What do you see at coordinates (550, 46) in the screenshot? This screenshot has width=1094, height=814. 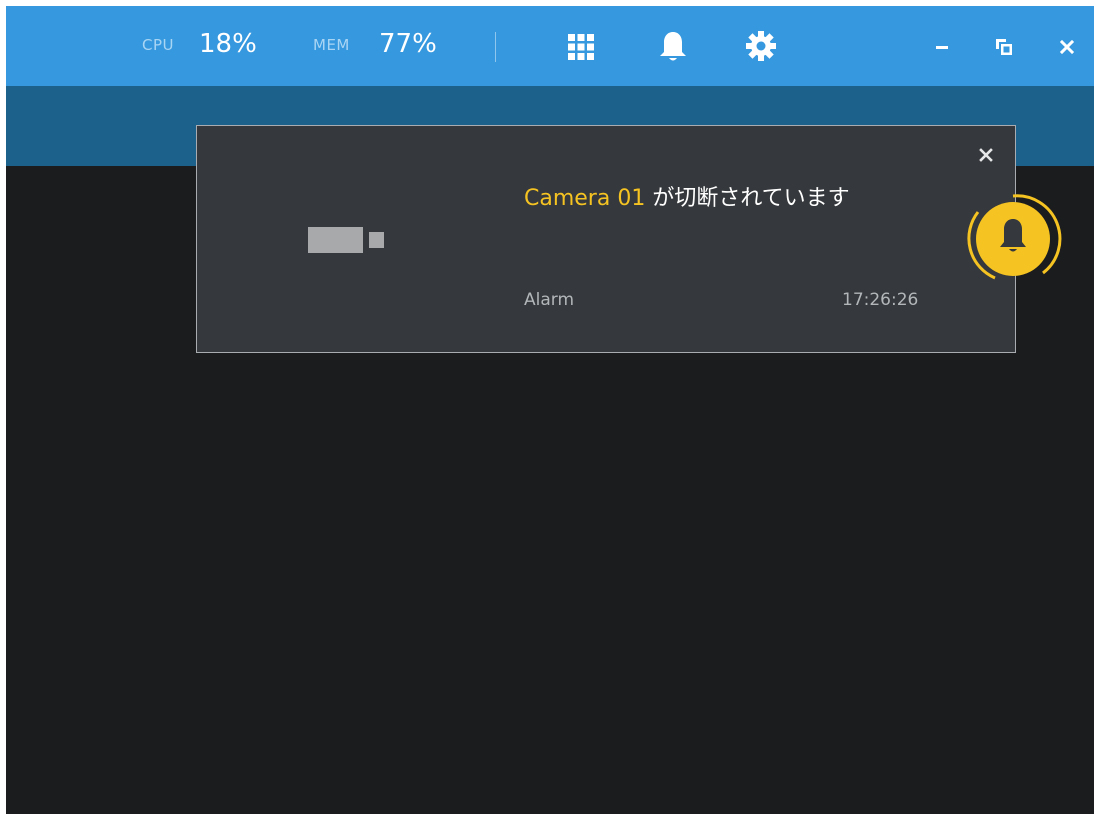 I see `top-bar: CPU 18% MEM 77%` at bounding box center [550, 46].